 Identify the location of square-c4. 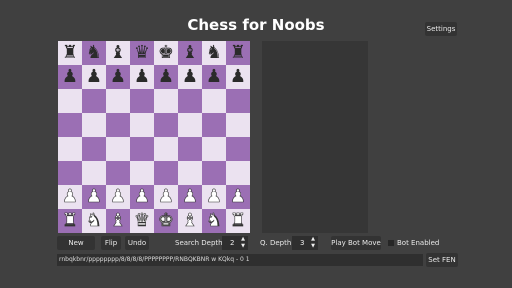
(118, 149).